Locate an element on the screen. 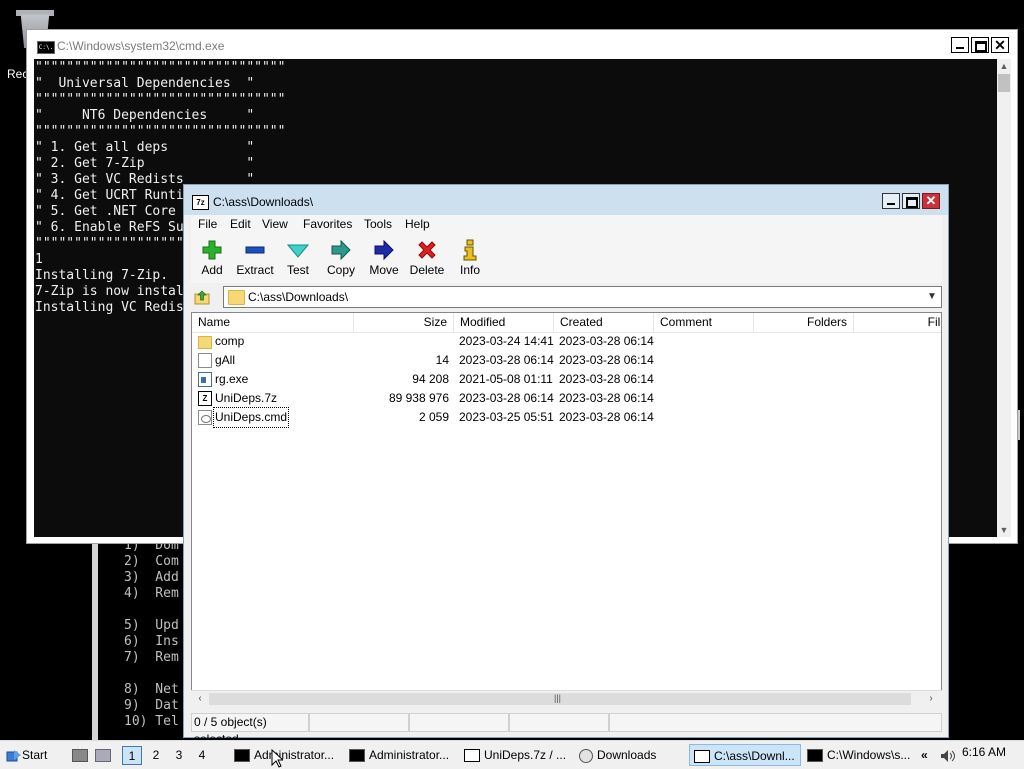 The image size is (1024, 769). fm-status-bar: 0 / 5 object(s) selected is located at coordinates (566, 729).